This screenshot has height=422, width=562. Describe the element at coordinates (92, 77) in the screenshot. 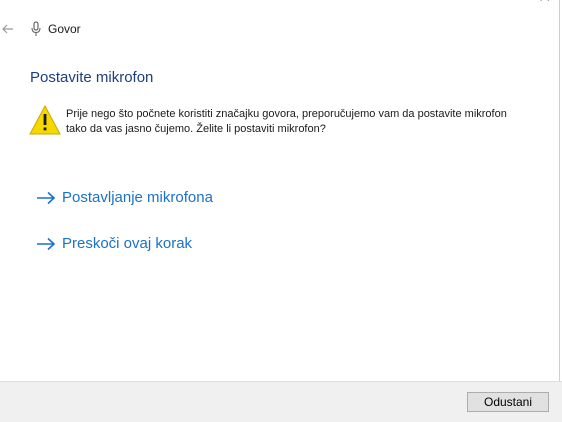

I see `page-heading: Postavite mikrofon` at that location.